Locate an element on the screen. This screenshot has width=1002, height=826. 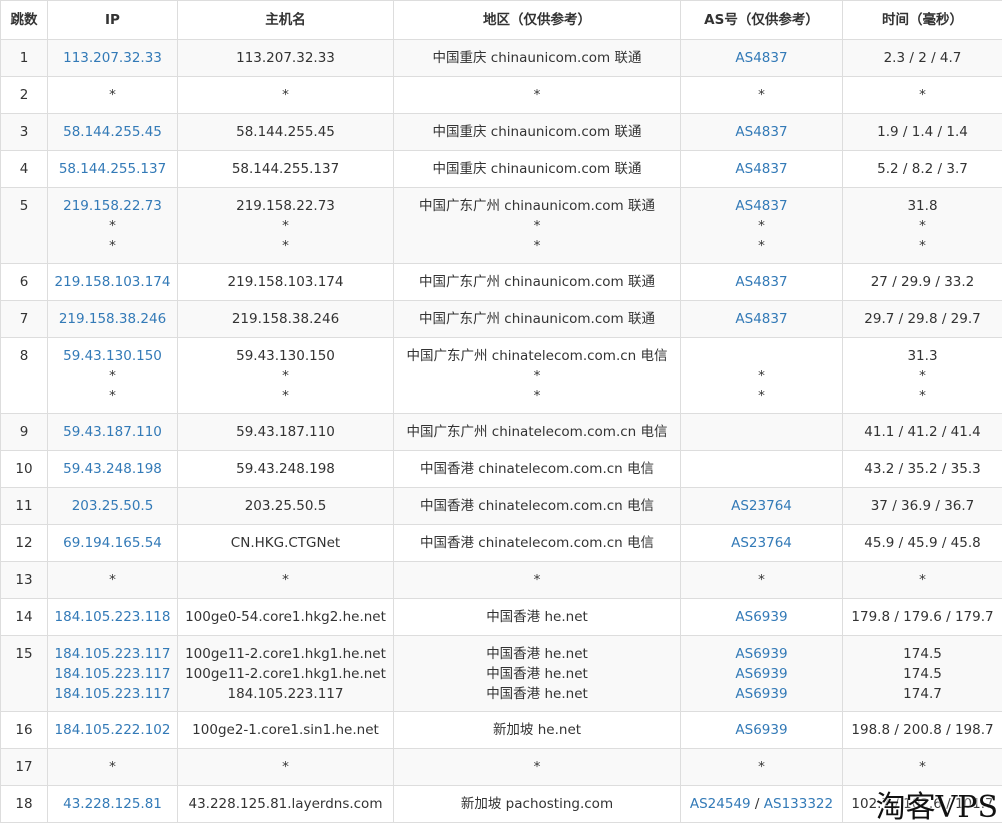
as-link: AS133322 is located at coordinates (798, 804).